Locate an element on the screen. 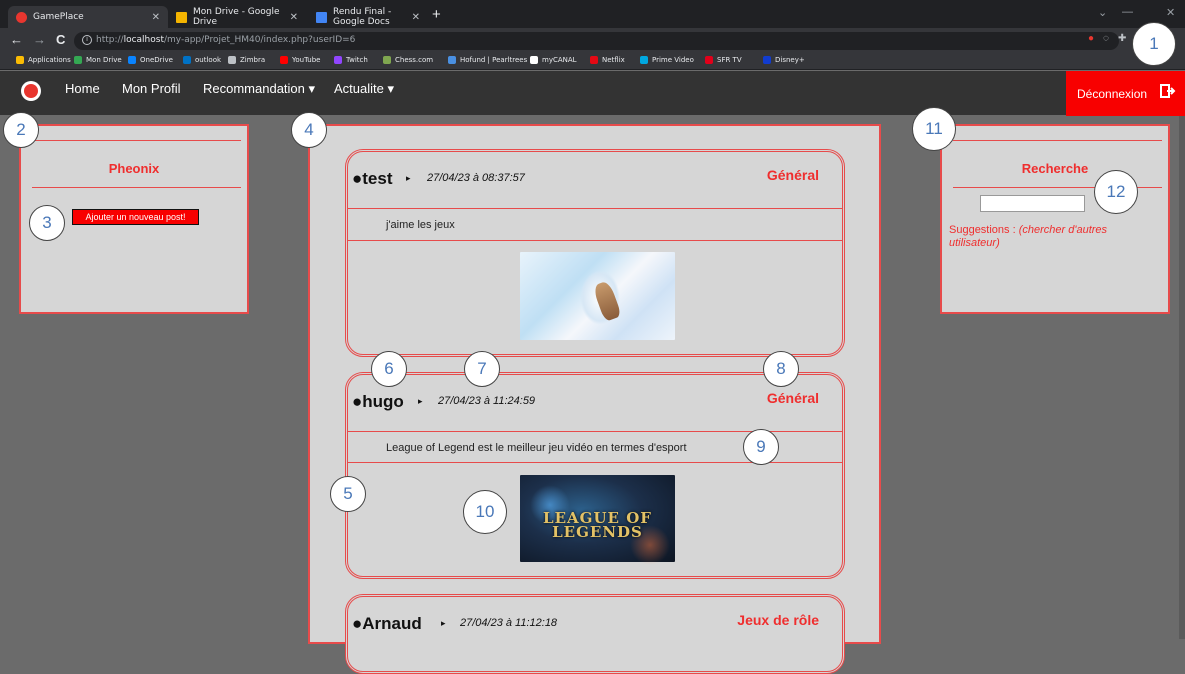  add-post-button: Ajouter un nouveau post! is located at coordinates (135, 217).